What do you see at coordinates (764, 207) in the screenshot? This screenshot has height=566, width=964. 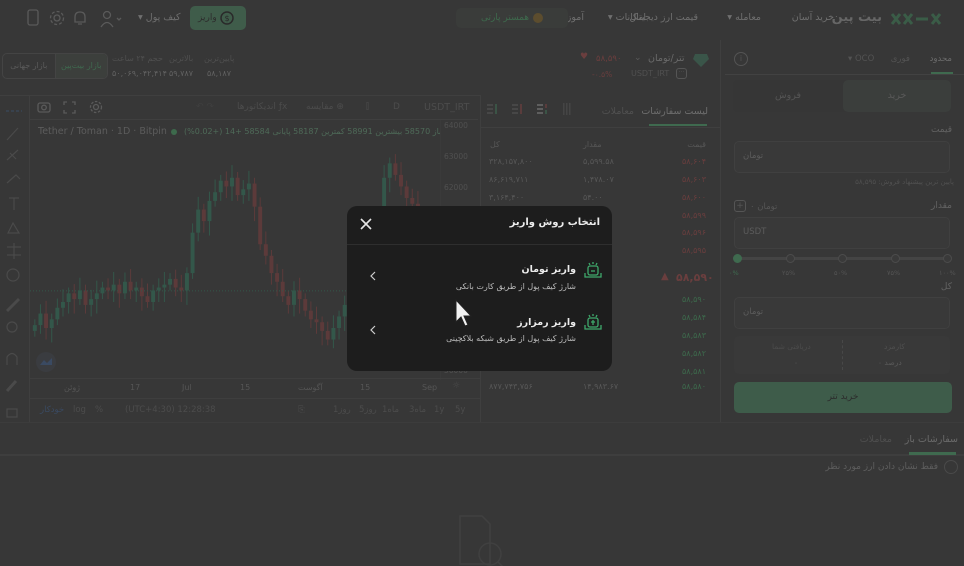 I see `amount-balance: ۰ تومان` at bounding box center [764, 207].